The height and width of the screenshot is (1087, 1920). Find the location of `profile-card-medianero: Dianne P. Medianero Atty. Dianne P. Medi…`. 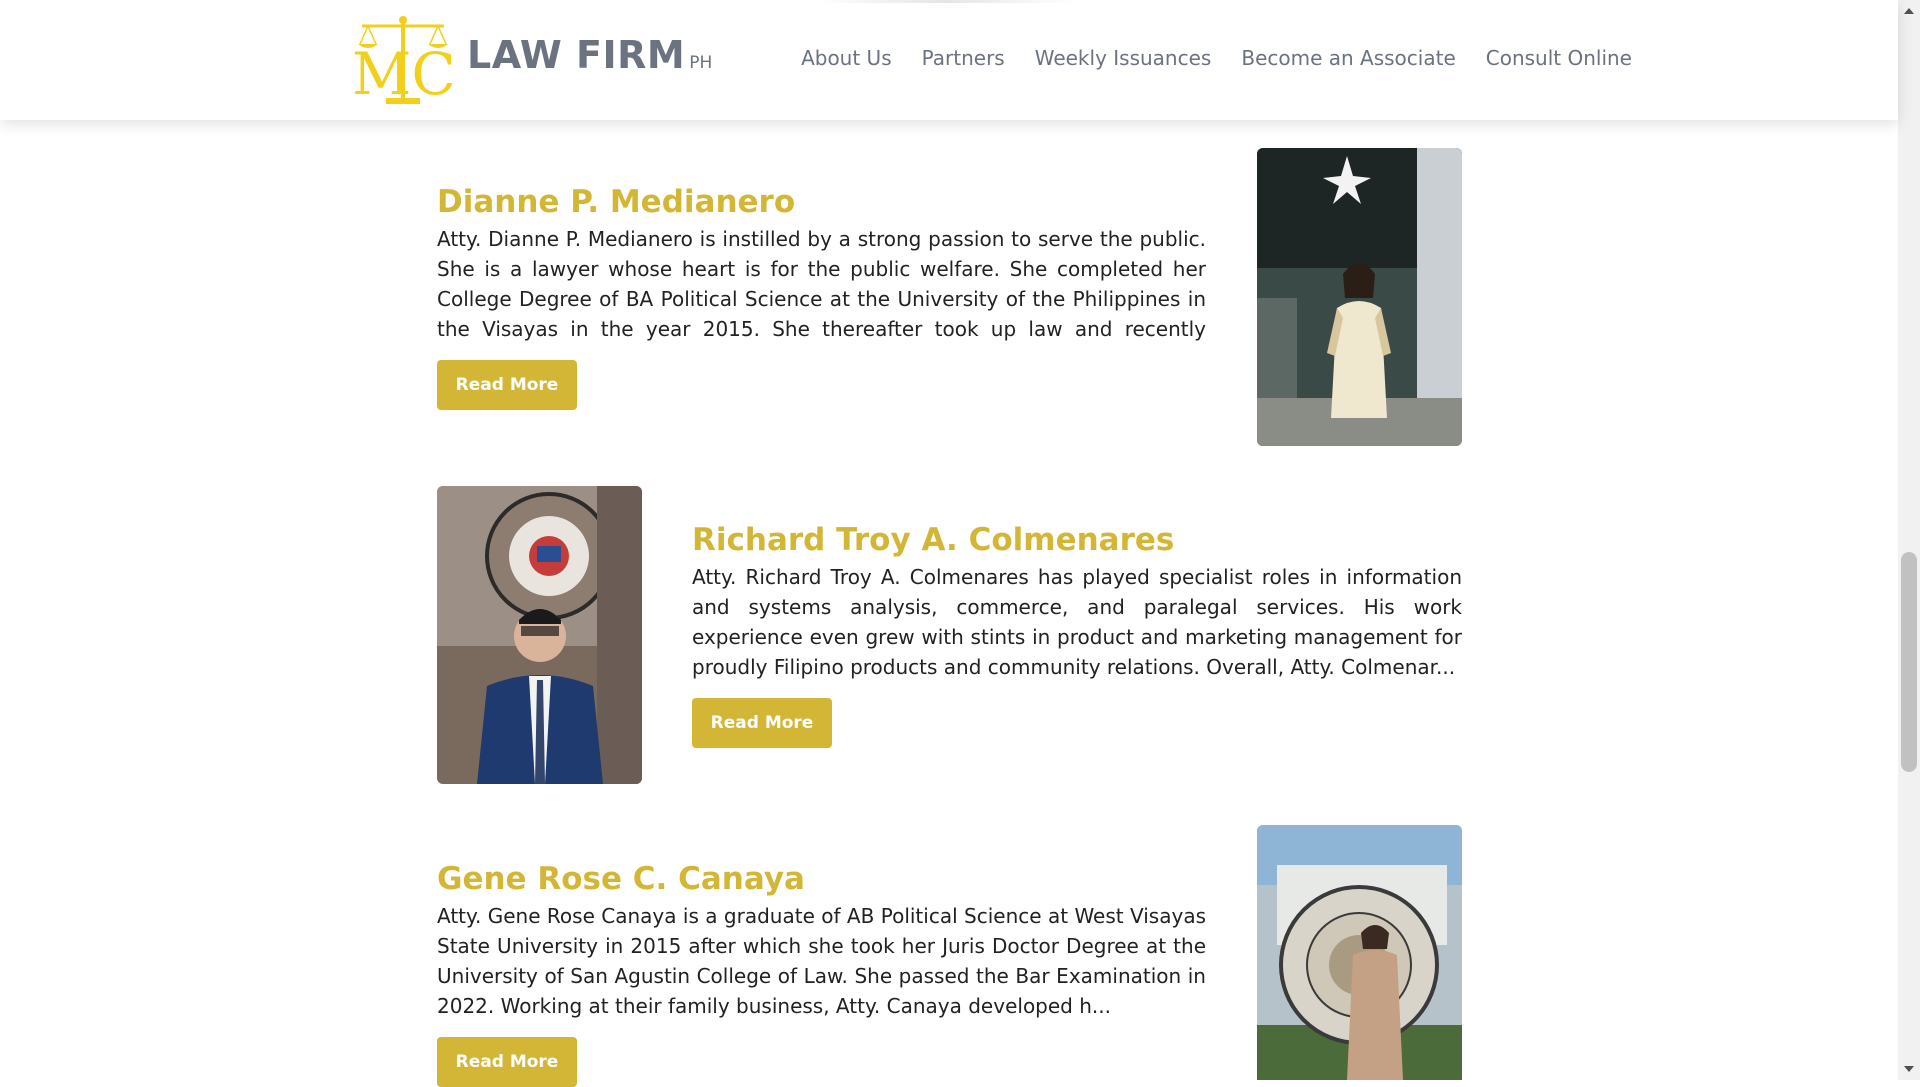

profile-card-medianero: Dianne P. Medianero Atty. Dianne P. Medi… is located at coordinates (949, 298).